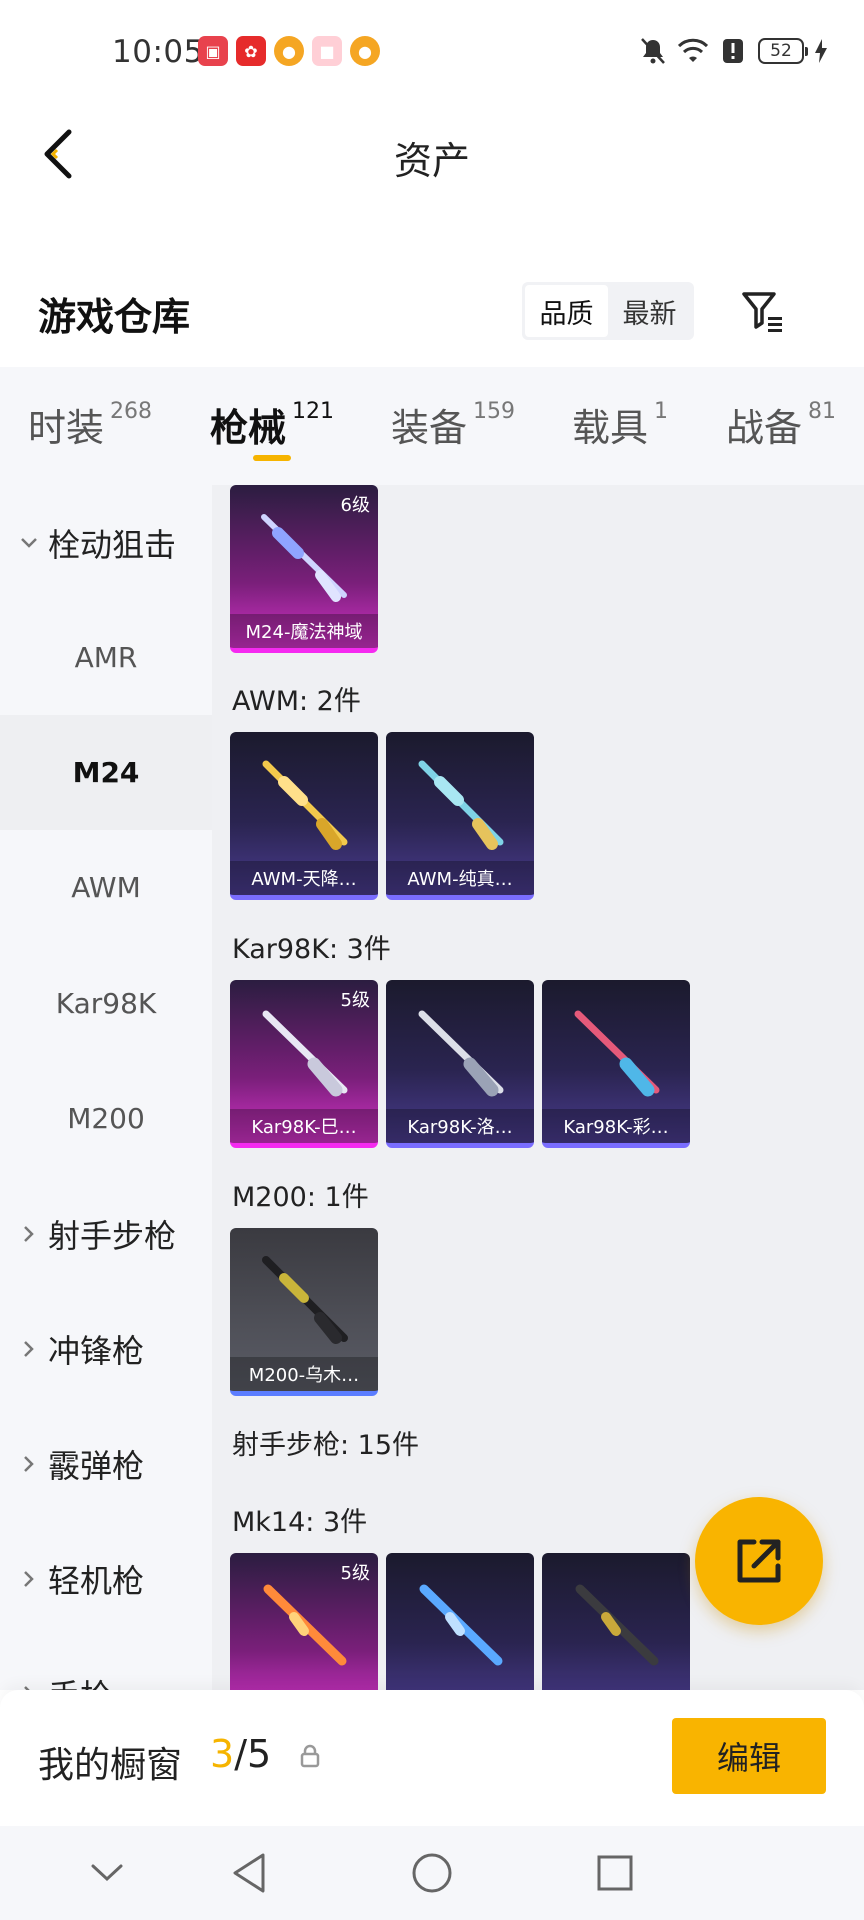  What do you see at coordinates (326, 1445) in the screenshot?
I see `section-heading-marksman: 射手步枪: 15件` at bounding box center [326, 1445].